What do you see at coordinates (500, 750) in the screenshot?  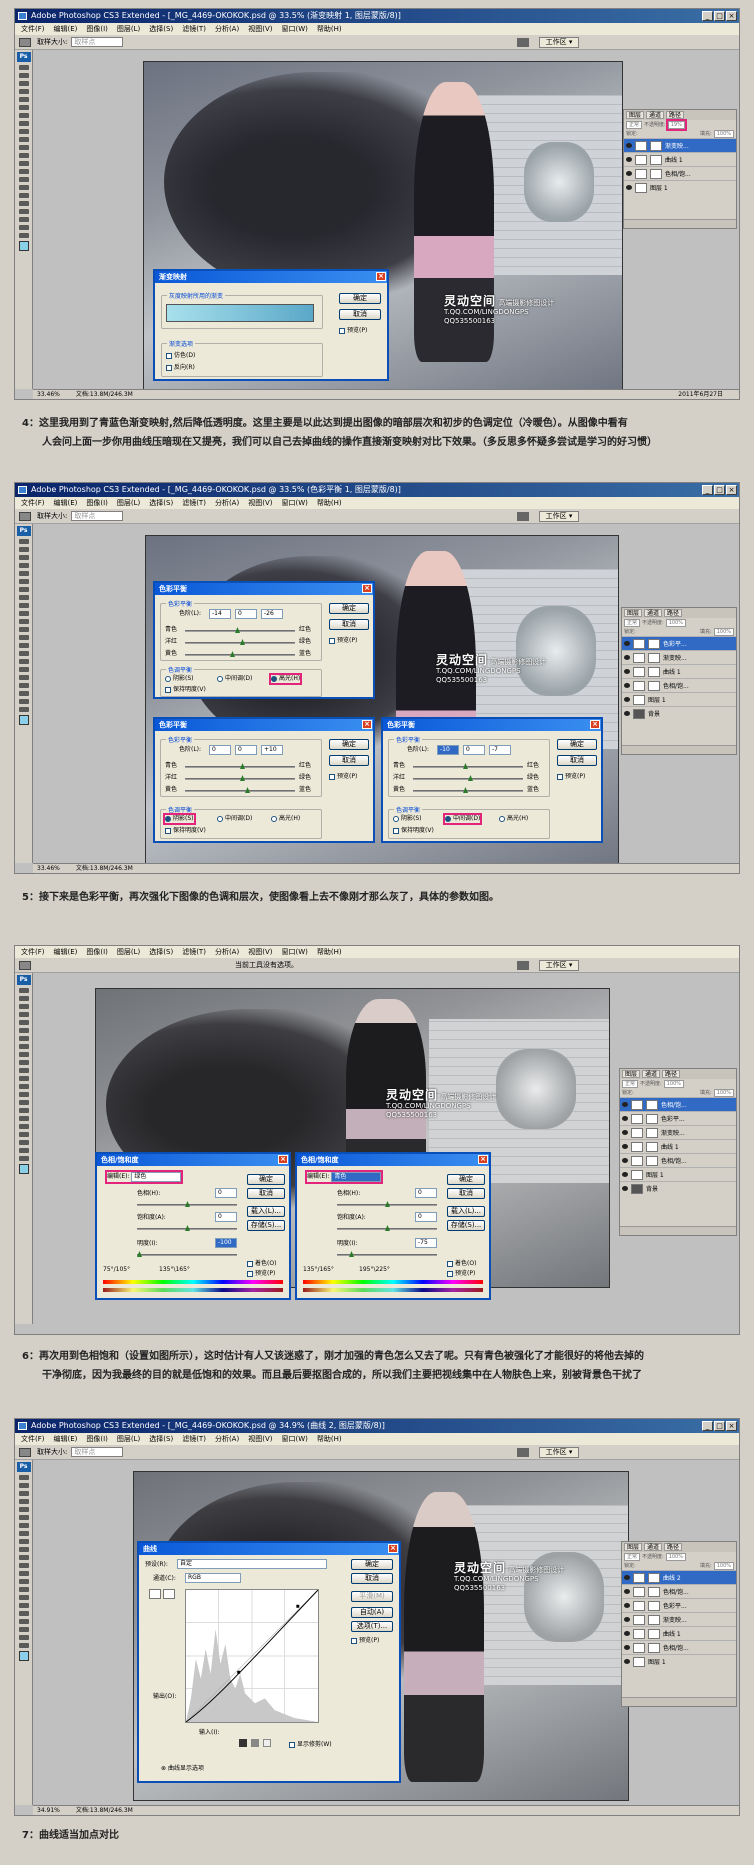 I see `level-yellow-blue: -7` at bounding box center [500, 750].